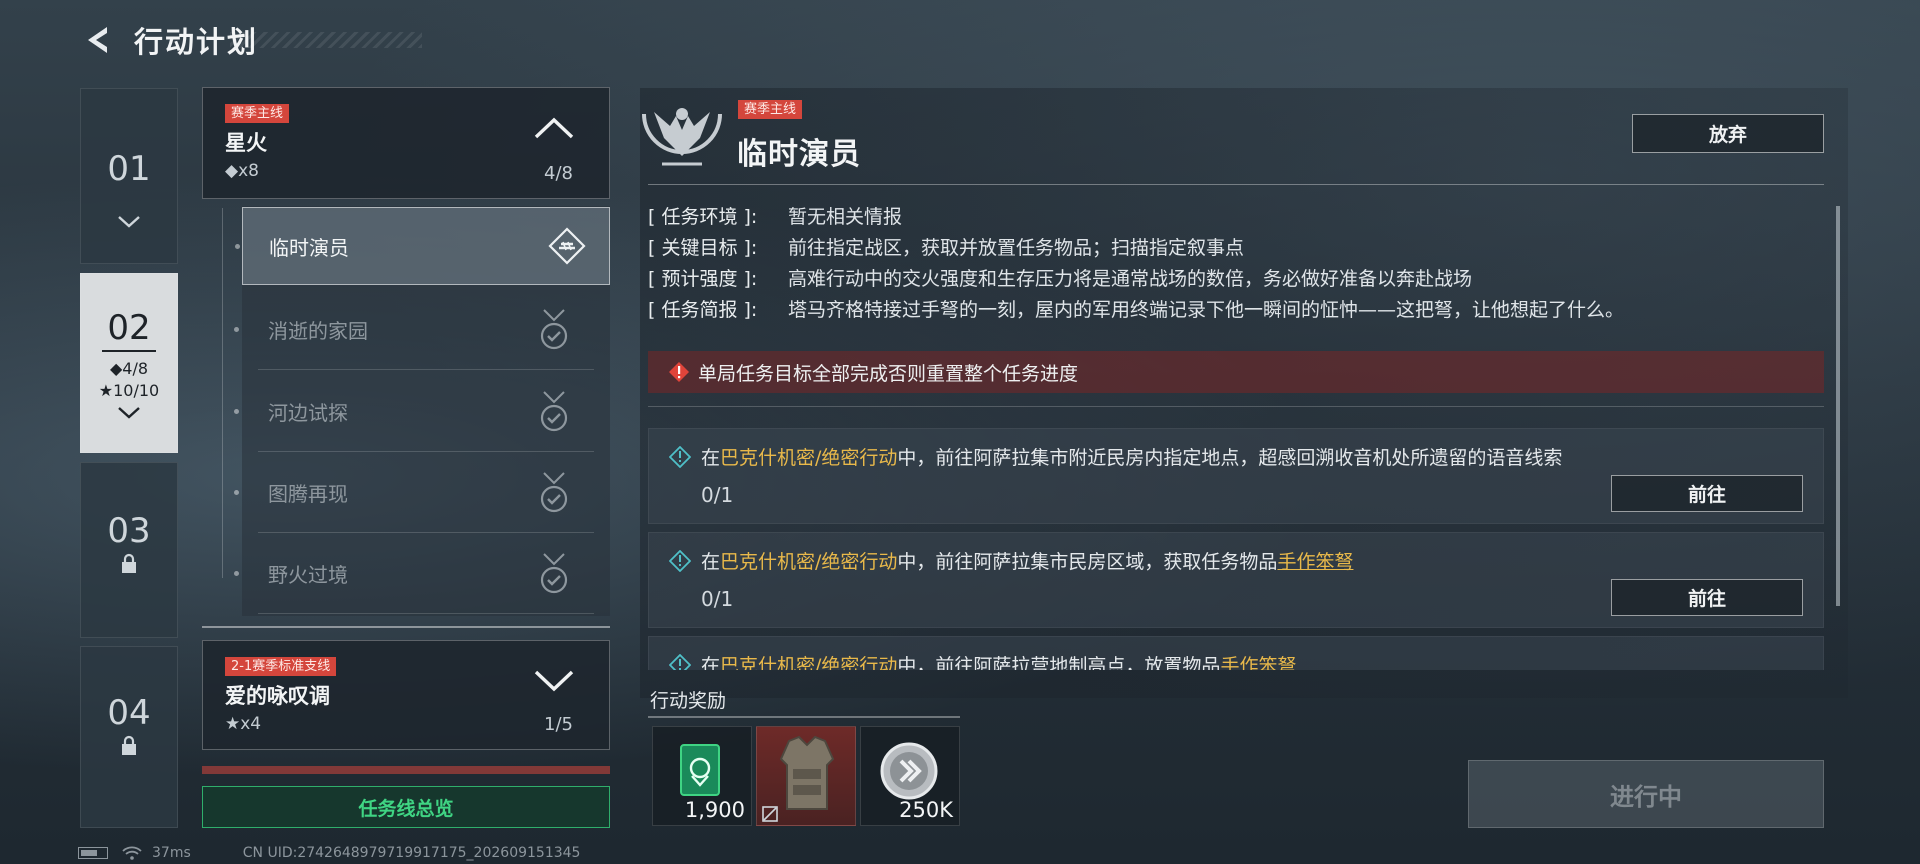 The height and width of the screenshot is (864, 1920). What do you see at coordinates (309, 247) in the screenshot?
I see `sub-mission-label: 临时演员` at bounding box center [309, 247].